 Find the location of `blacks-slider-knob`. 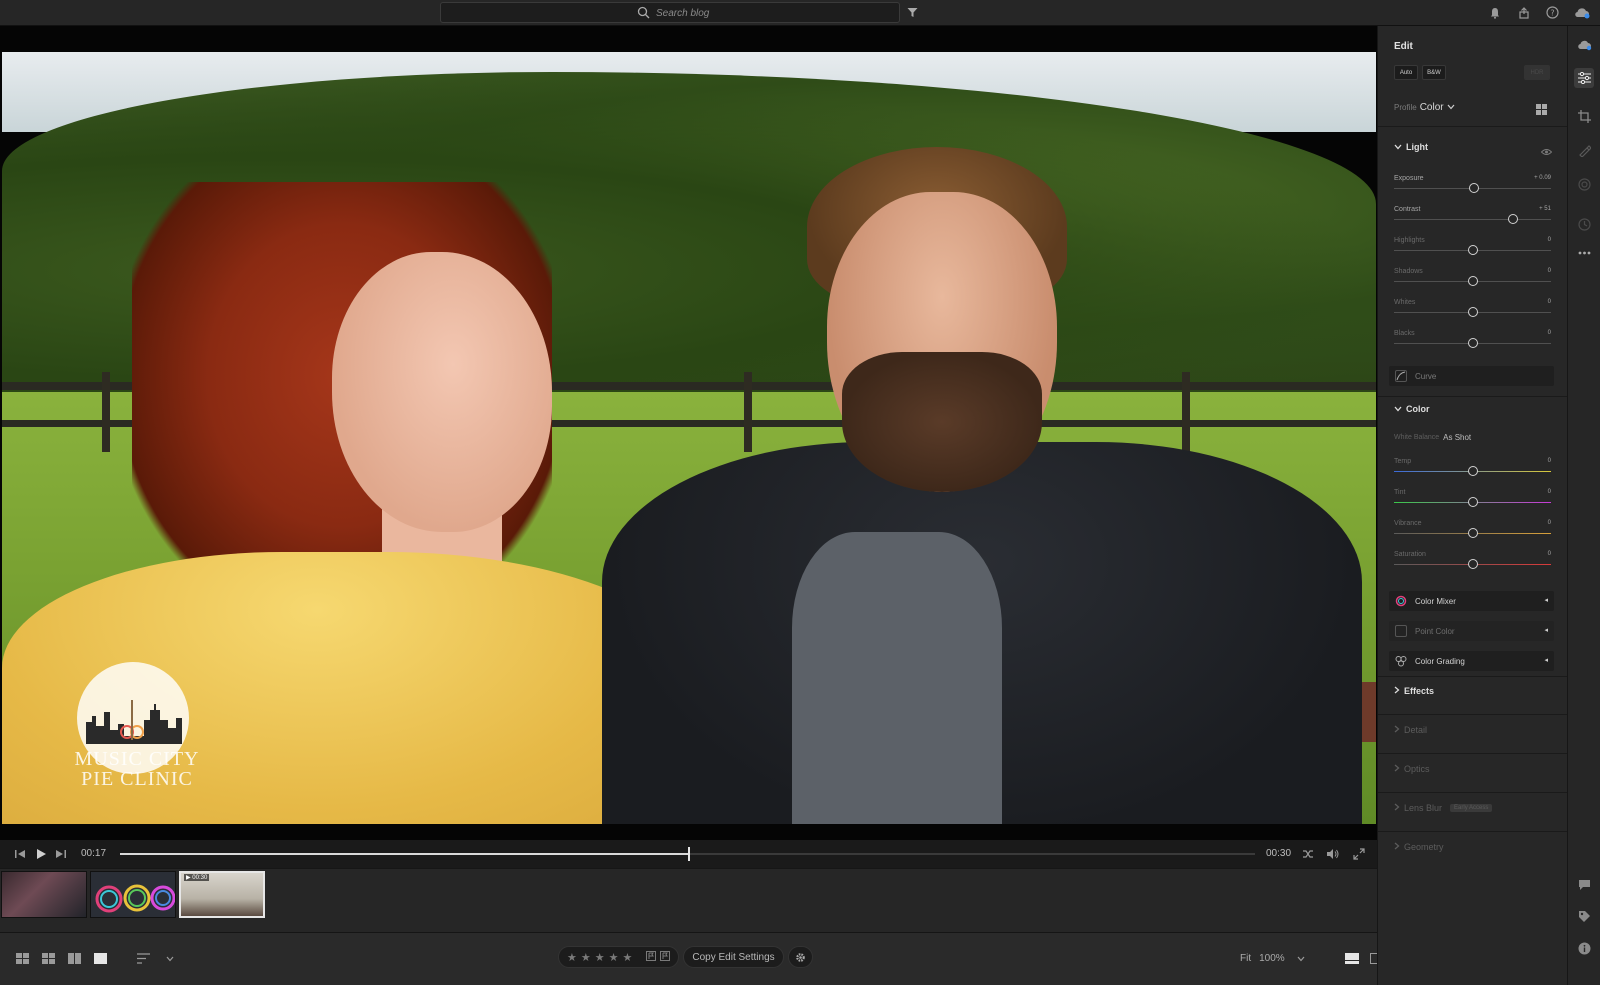

blacks-slider-knob is located at coordinates (1472, 343).